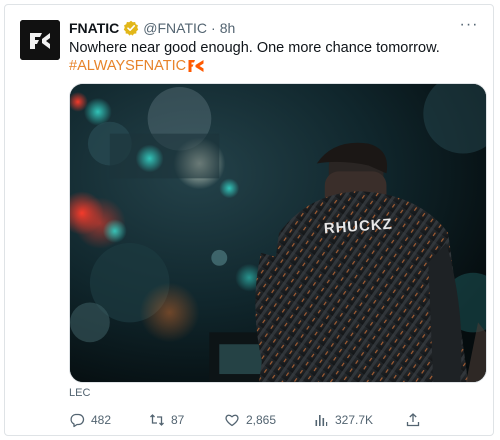  What do you see at coordinates (469, 25) in the screenshot?
I see `more-options-button: ···` at bounding box center [469, 25].